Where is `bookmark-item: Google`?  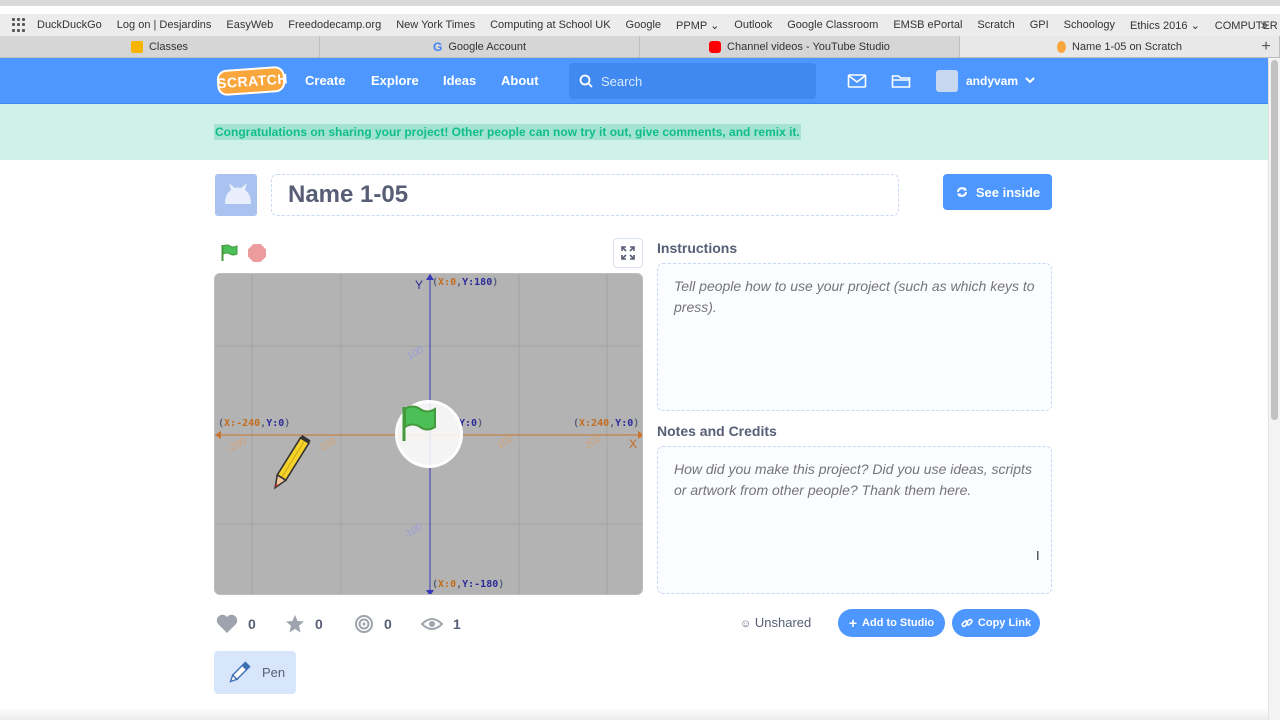 bookmark-item: Google is located at coordinates (643, 25).